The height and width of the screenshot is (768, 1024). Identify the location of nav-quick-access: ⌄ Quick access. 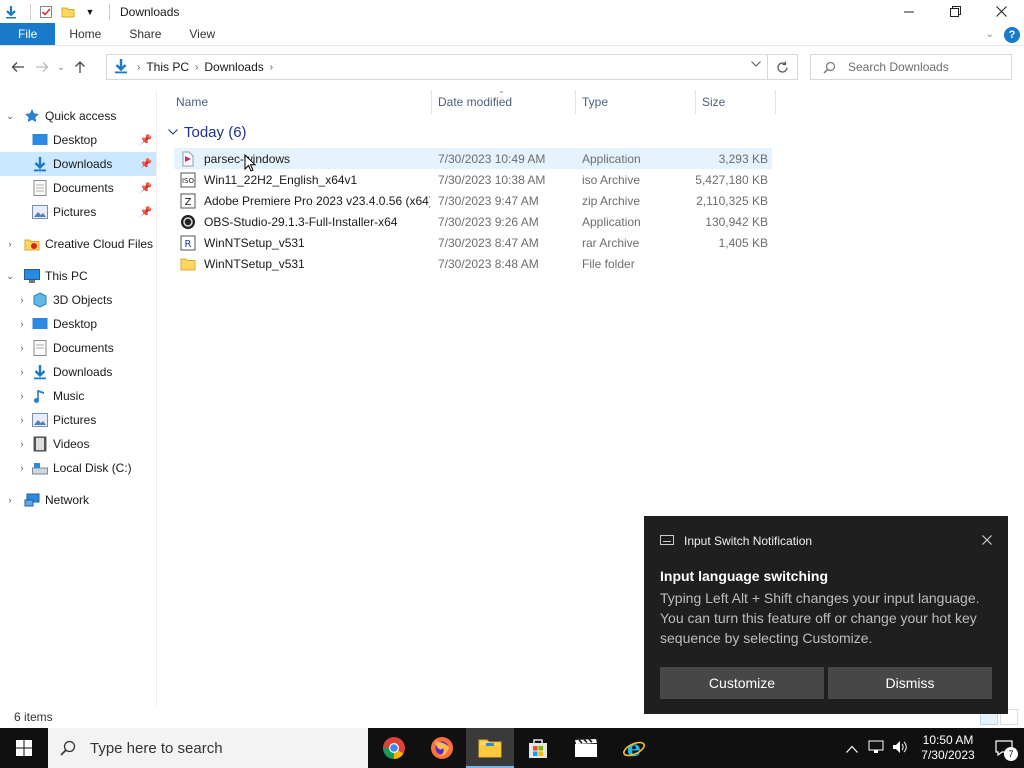
(82, 116).